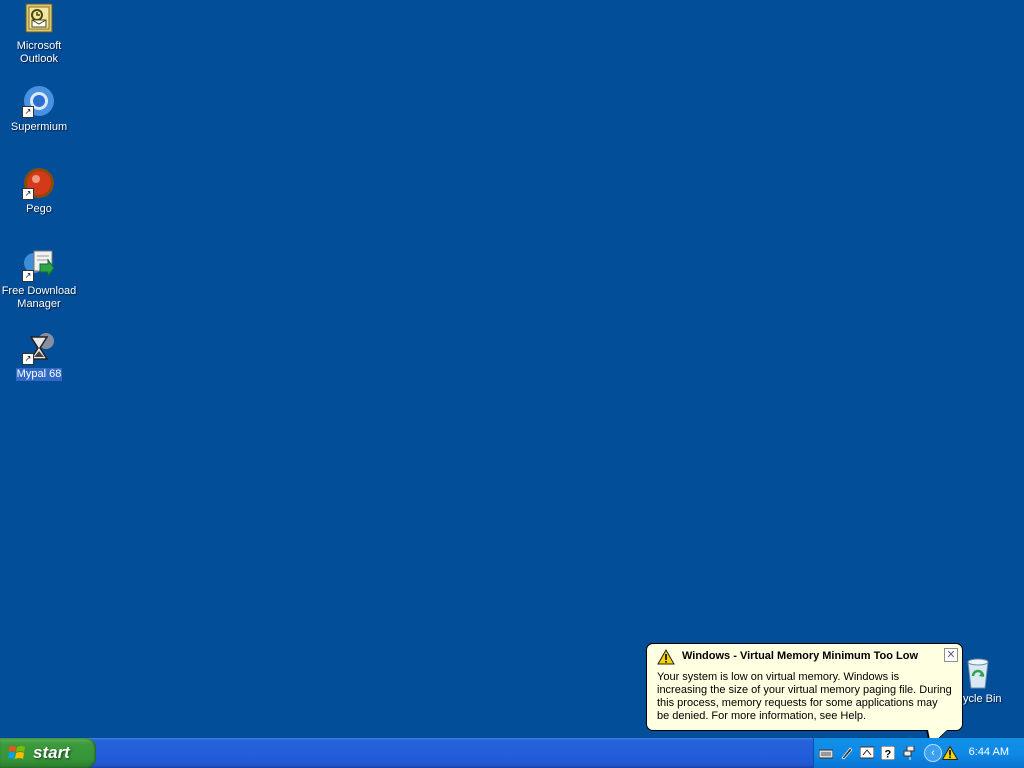 This screenshot has width=1024, height=768. Describe the element at coordinates (39, 304) in the screenshot. I see `desktop-icon-label: Manager` at that location.